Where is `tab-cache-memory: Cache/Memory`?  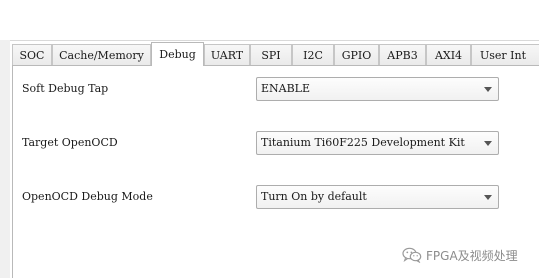 tab-cache-memory: Cache/Memory is located at coordinates (101, 54).